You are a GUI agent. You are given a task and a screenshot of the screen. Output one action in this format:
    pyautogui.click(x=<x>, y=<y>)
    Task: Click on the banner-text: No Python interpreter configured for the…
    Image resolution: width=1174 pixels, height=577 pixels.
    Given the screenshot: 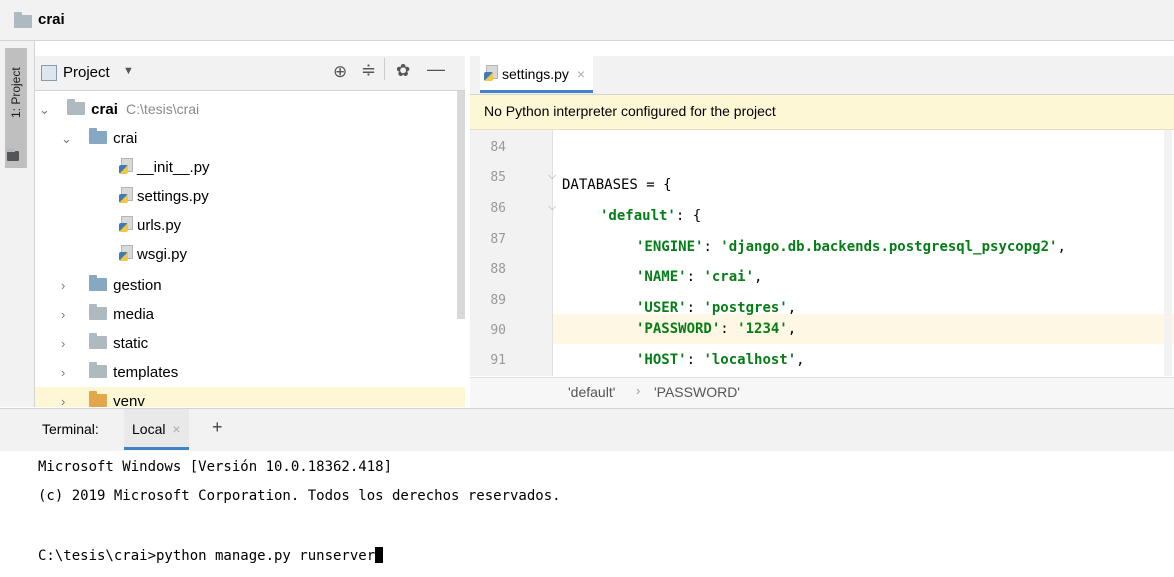 What is the action you would take?
    pyautogui.click(x=630, y=111)
    